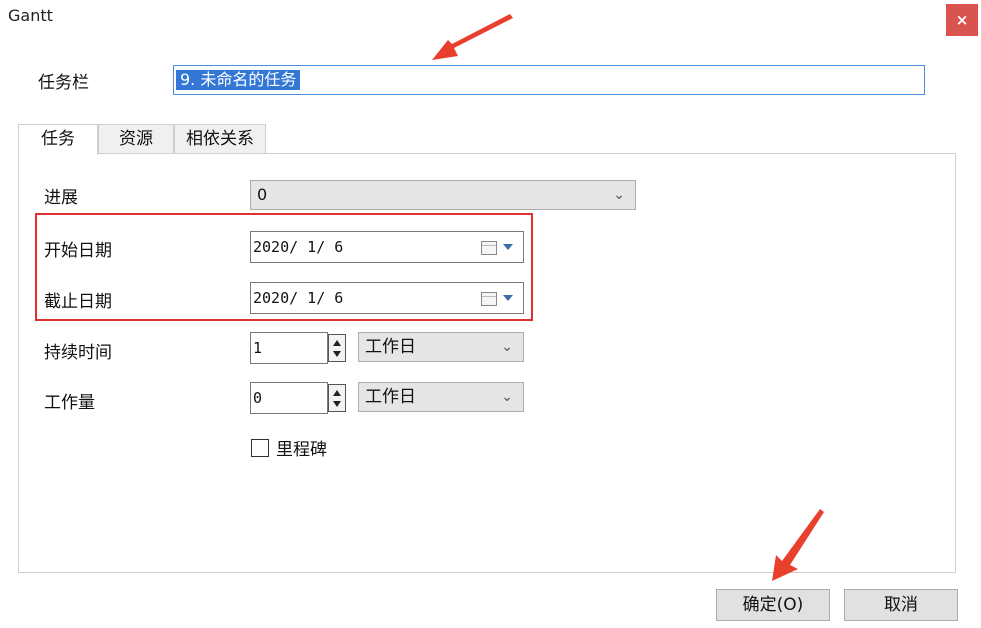  Describe the element at coordinates (901, 605) in the screenshot. I see `cancel-button: 取消` at that location.